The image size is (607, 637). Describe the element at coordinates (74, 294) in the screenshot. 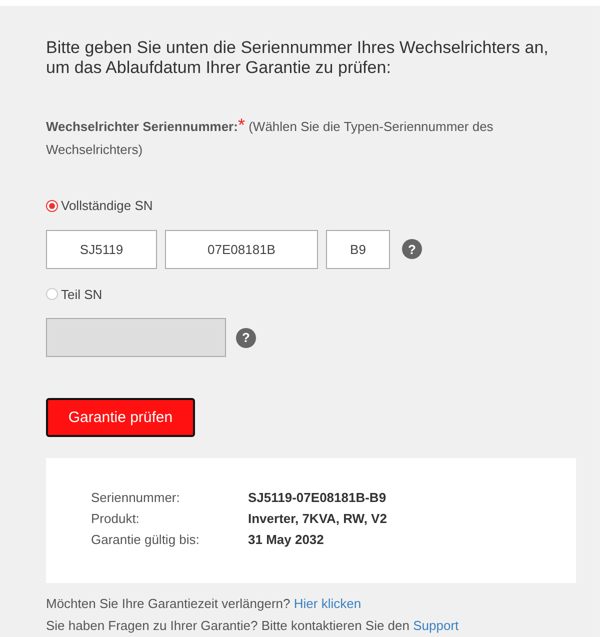

I see `serial-type-radio: Teil SN` at that location.